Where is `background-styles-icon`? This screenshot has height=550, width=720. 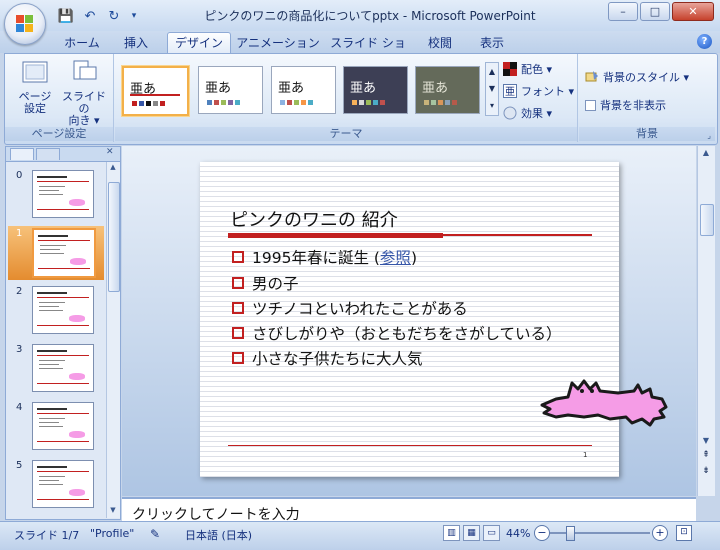
background-styles-icon is located at coordinates (591, 76).